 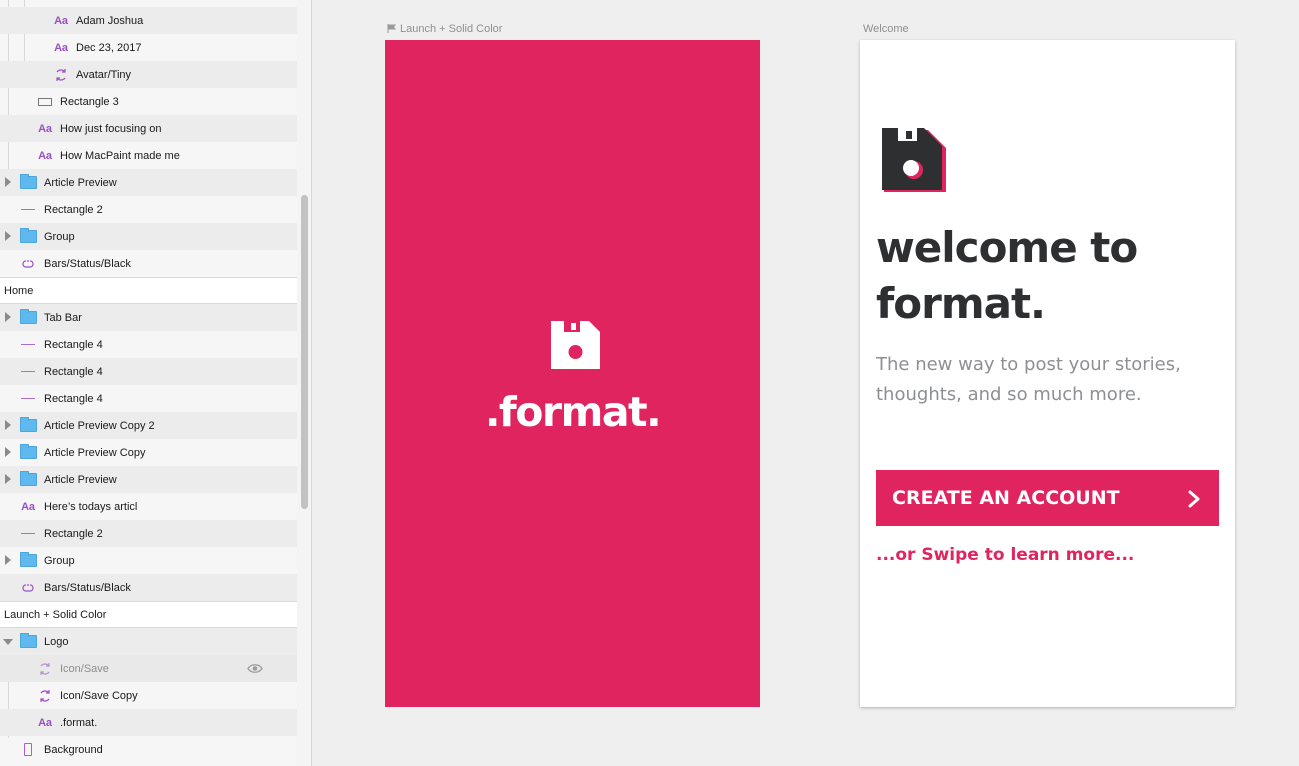 What do you see at coordinates (95, 452) in the screenshot?
I see `layer-label: Article Preview Copy` at bounding box center [95, 452].